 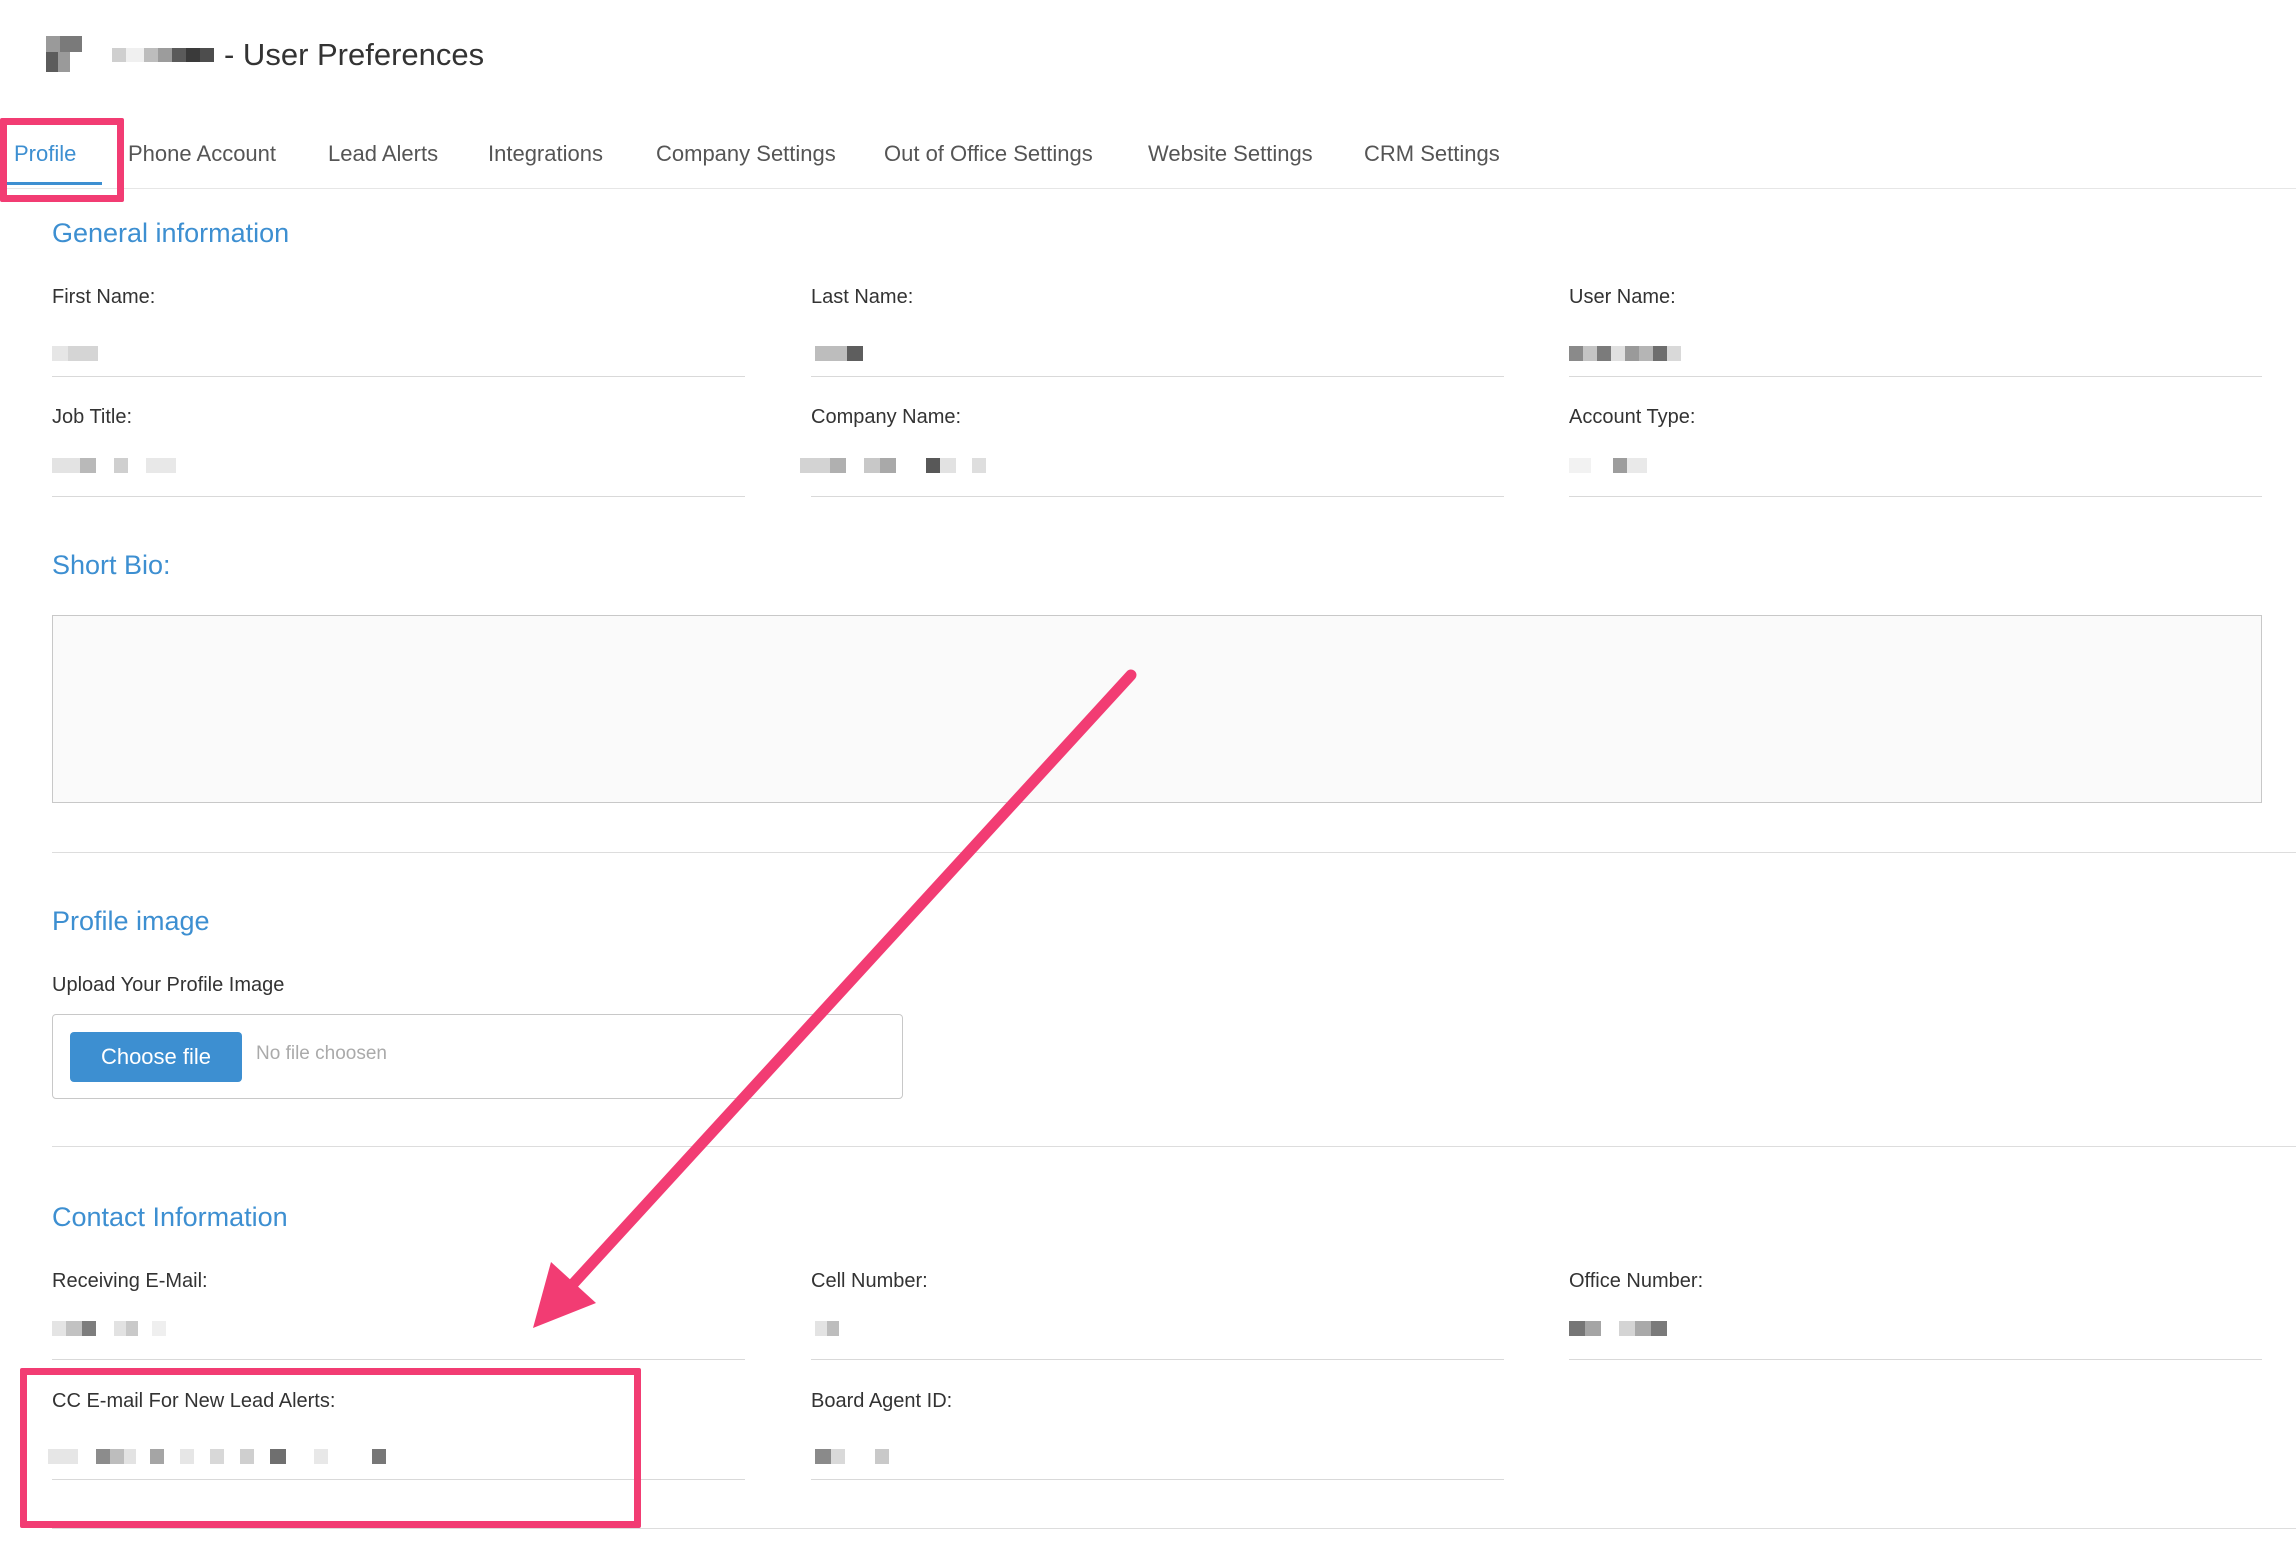 I want to click on no-file-text: No file choosen, so click(x=321, y=1053).